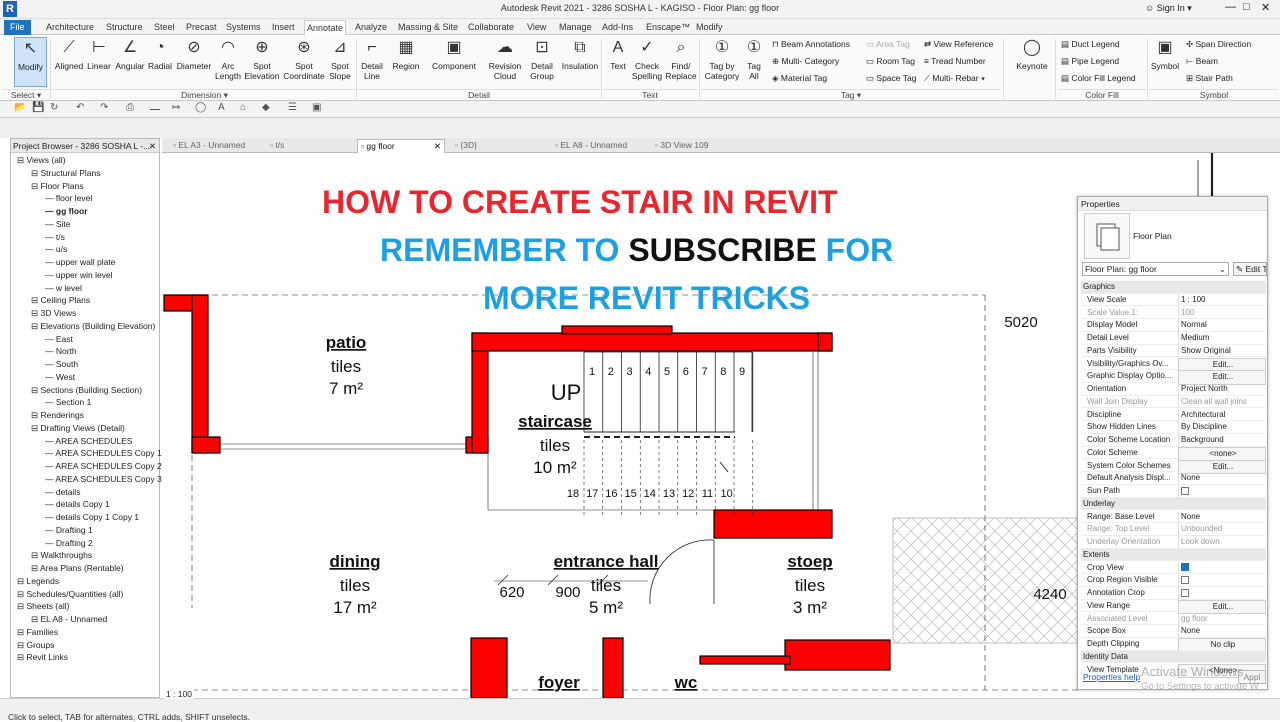  What do you see at coordinates (35, 568) in the screenshot?
I see `expand-toggle-icon: ⊟` at bounding box center [35, 568].